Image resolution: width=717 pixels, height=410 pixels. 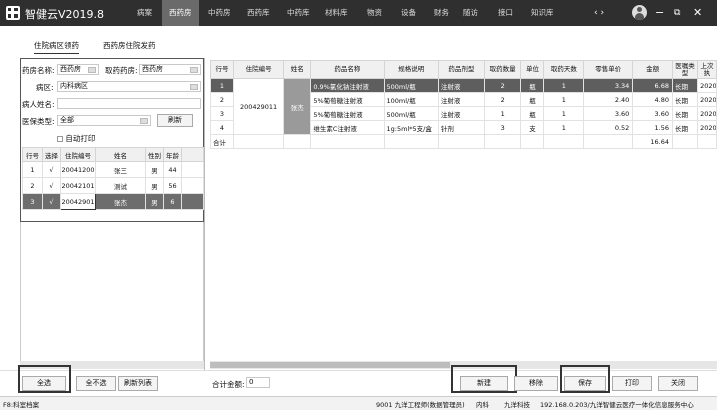 What do you see at coordinates (78, 185) in the screenshot?
I see `patient-cell-id: 20042101` at bounding box center [78, 185].